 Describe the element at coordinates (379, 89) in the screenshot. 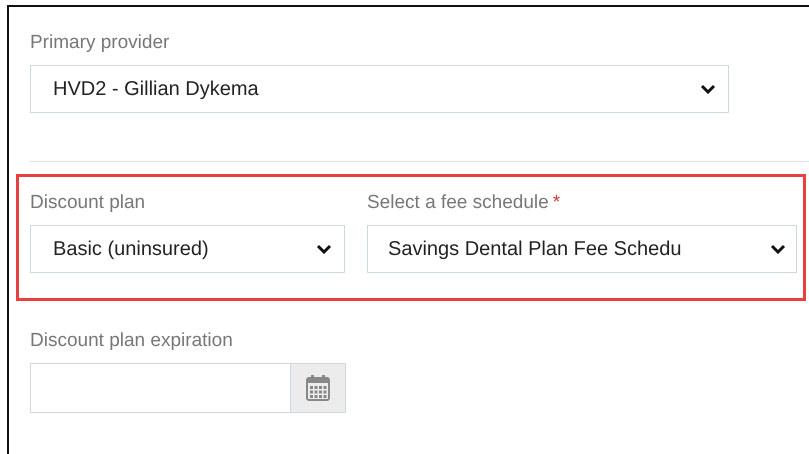

I see `provider-select: HVD2 - Gillian Dykema` at that location.